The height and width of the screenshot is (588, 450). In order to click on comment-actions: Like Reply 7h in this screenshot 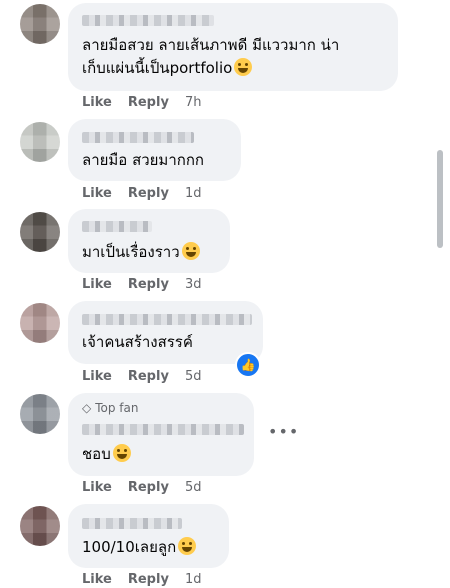, I will do `click(141, 102)`.